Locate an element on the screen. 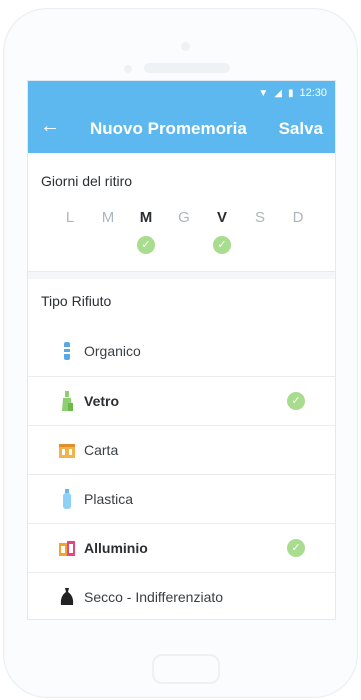 This screenshot has width=361, height=700. waste-type-label: Carta is located at coordinates (101, 450).